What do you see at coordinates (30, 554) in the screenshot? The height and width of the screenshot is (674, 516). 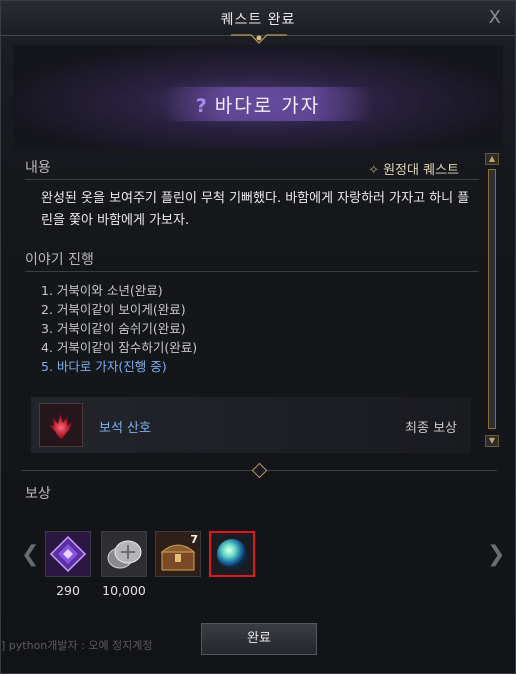 I see `rewards-prev-arrow: ❮` at bounding box center [30, 554].